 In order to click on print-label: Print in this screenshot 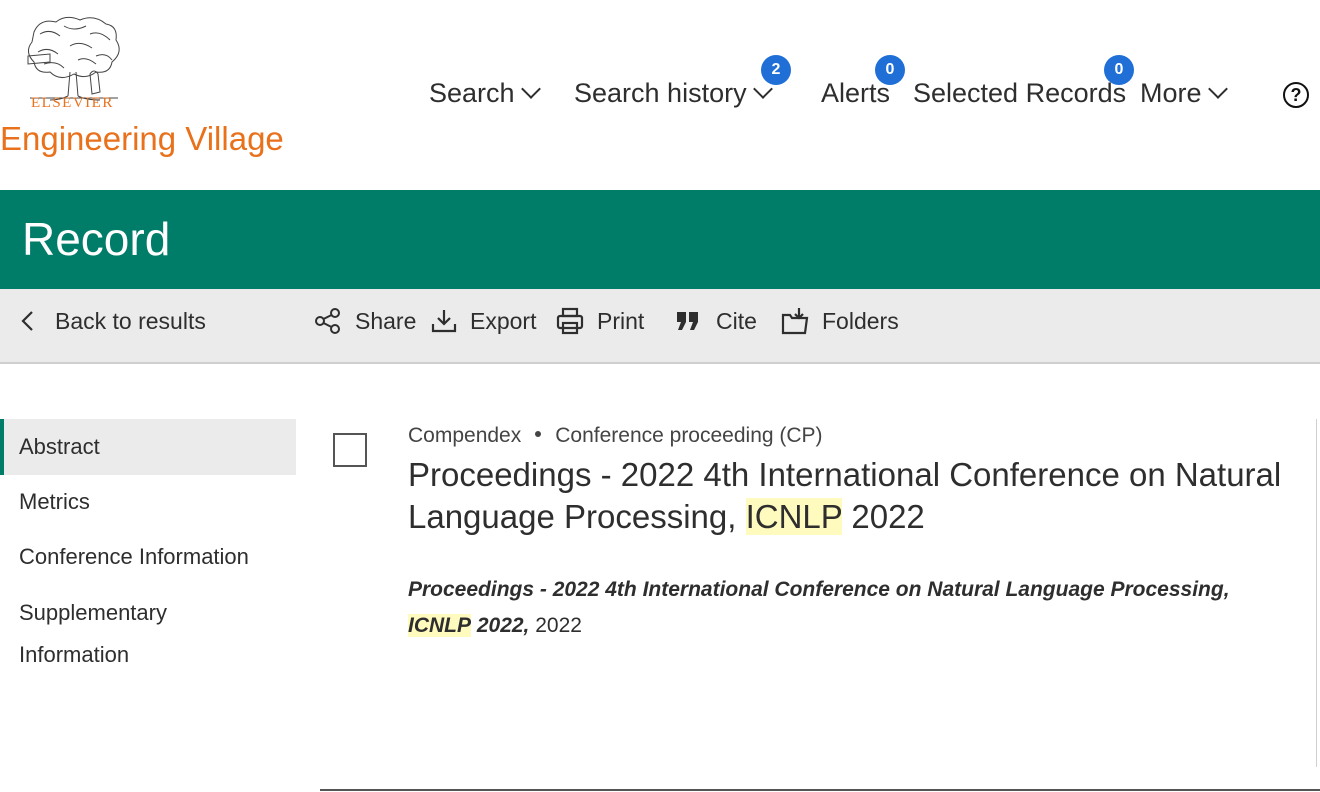, I will do `click(621, 320)`.